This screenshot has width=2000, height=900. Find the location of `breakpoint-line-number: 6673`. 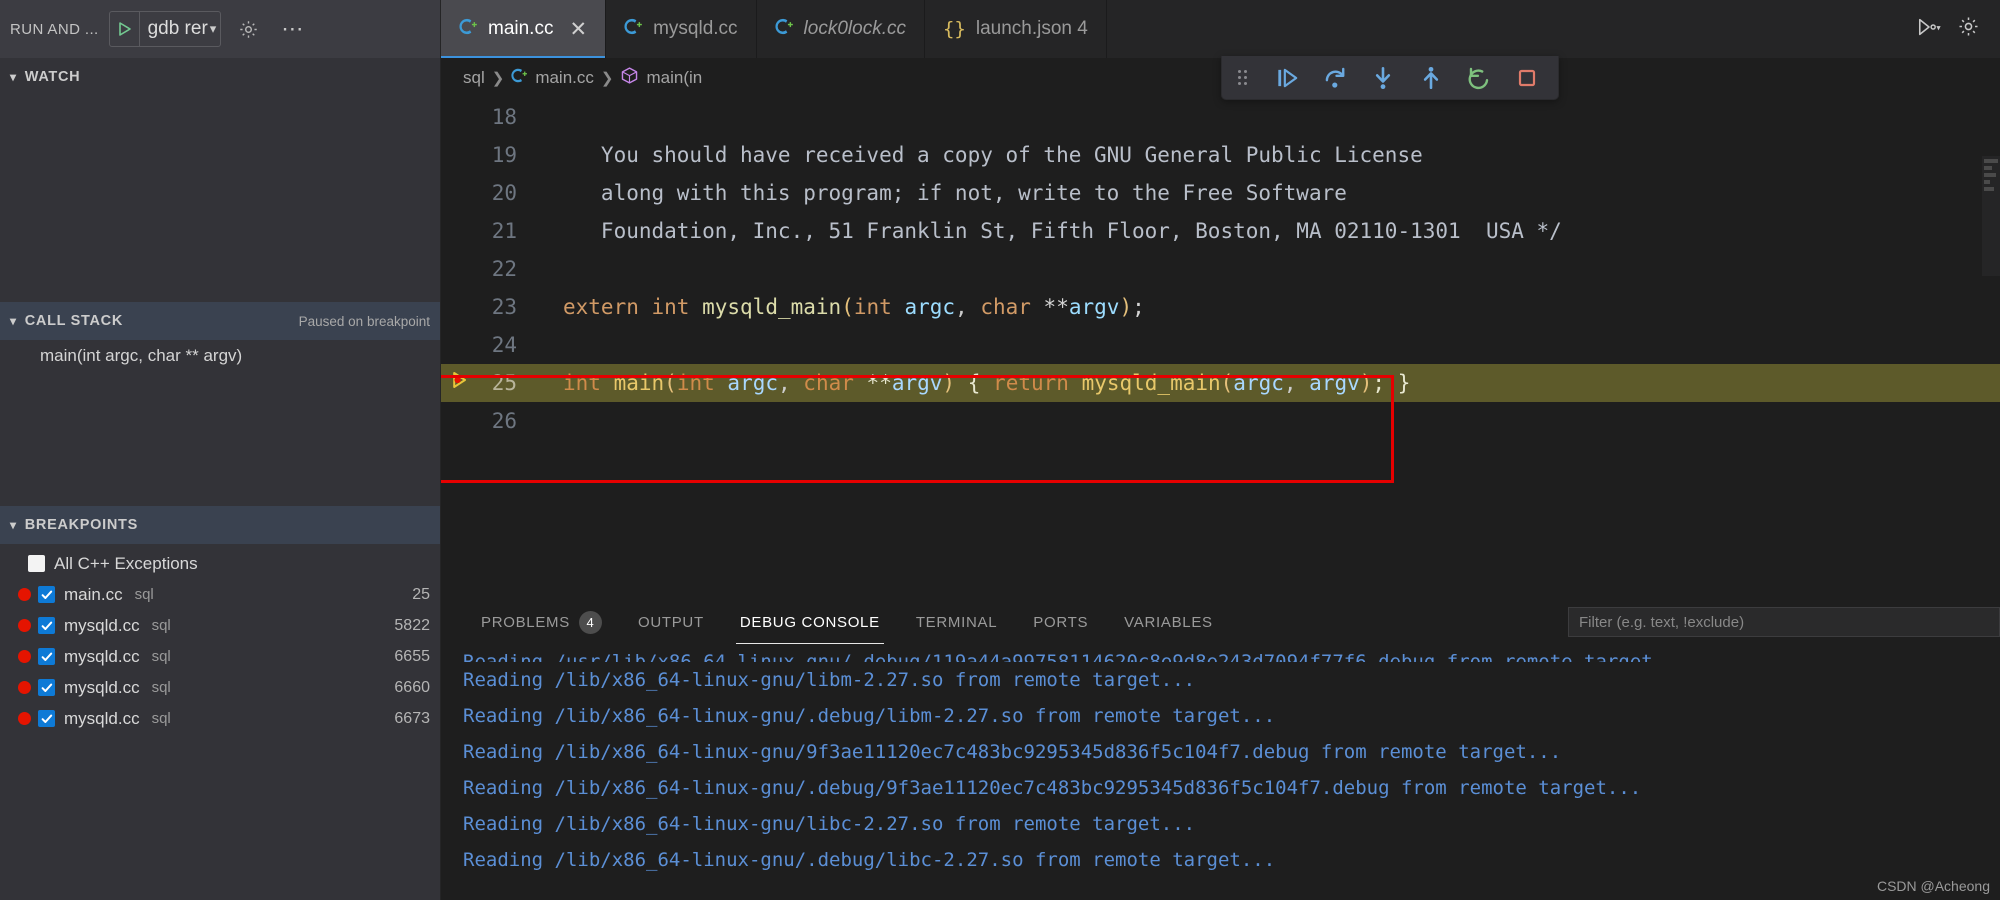

breakpoint-line-number: 6673 is located at coordinates (412, 718).